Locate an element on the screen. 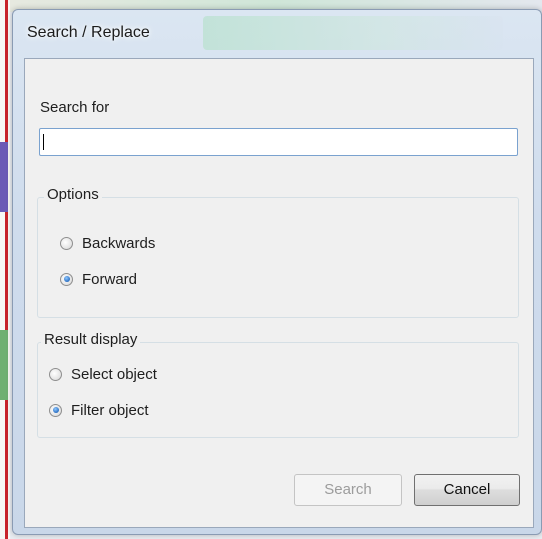  cancel-button: Cancel is located at coordinates (467, 490).